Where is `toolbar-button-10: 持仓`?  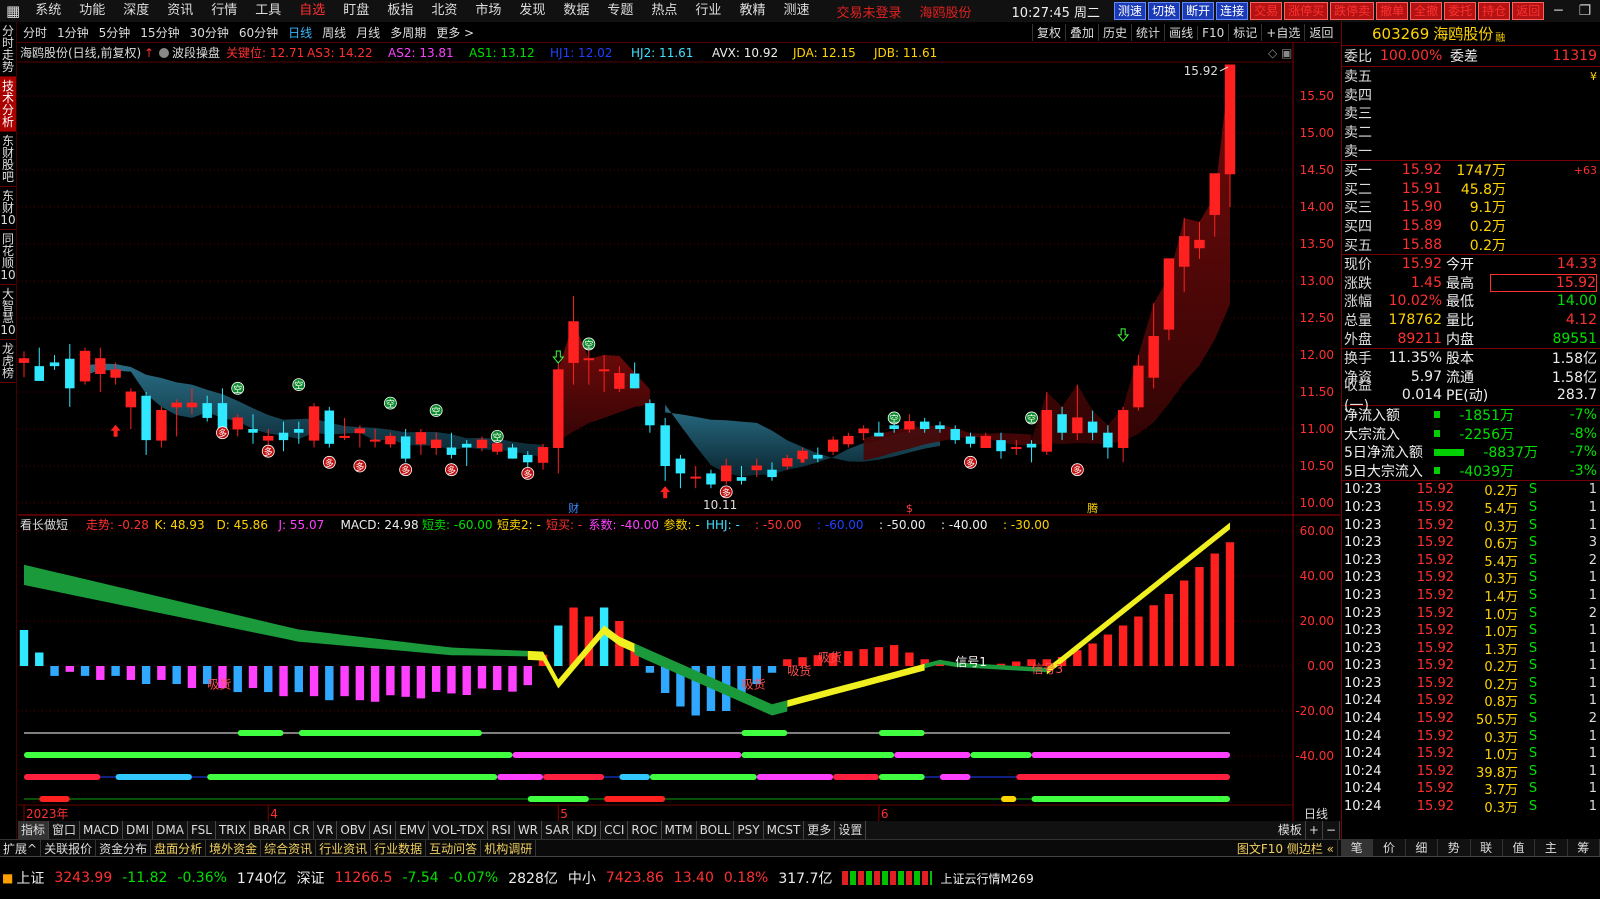 toolbar-button-10: 持仓 is located at coordinates (1494, 11).